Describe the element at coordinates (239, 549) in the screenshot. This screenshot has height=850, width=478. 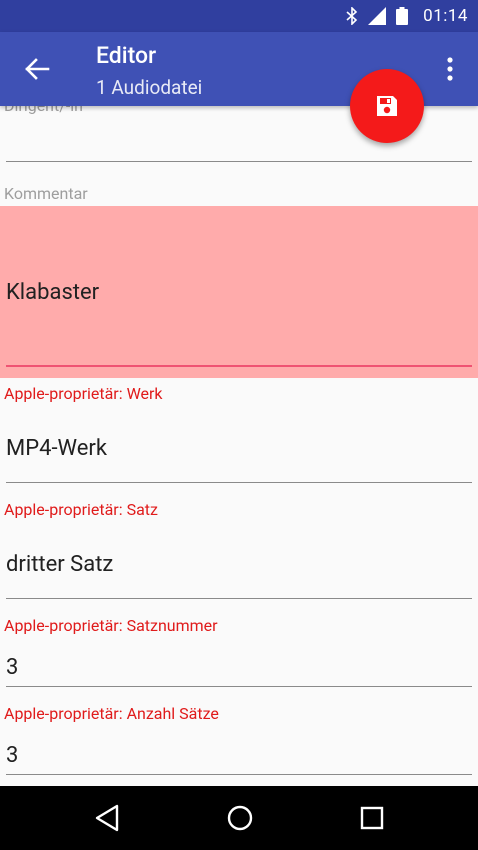
I see `field-movement: Apple-proprietär: Satz dritter Satz` at that location.